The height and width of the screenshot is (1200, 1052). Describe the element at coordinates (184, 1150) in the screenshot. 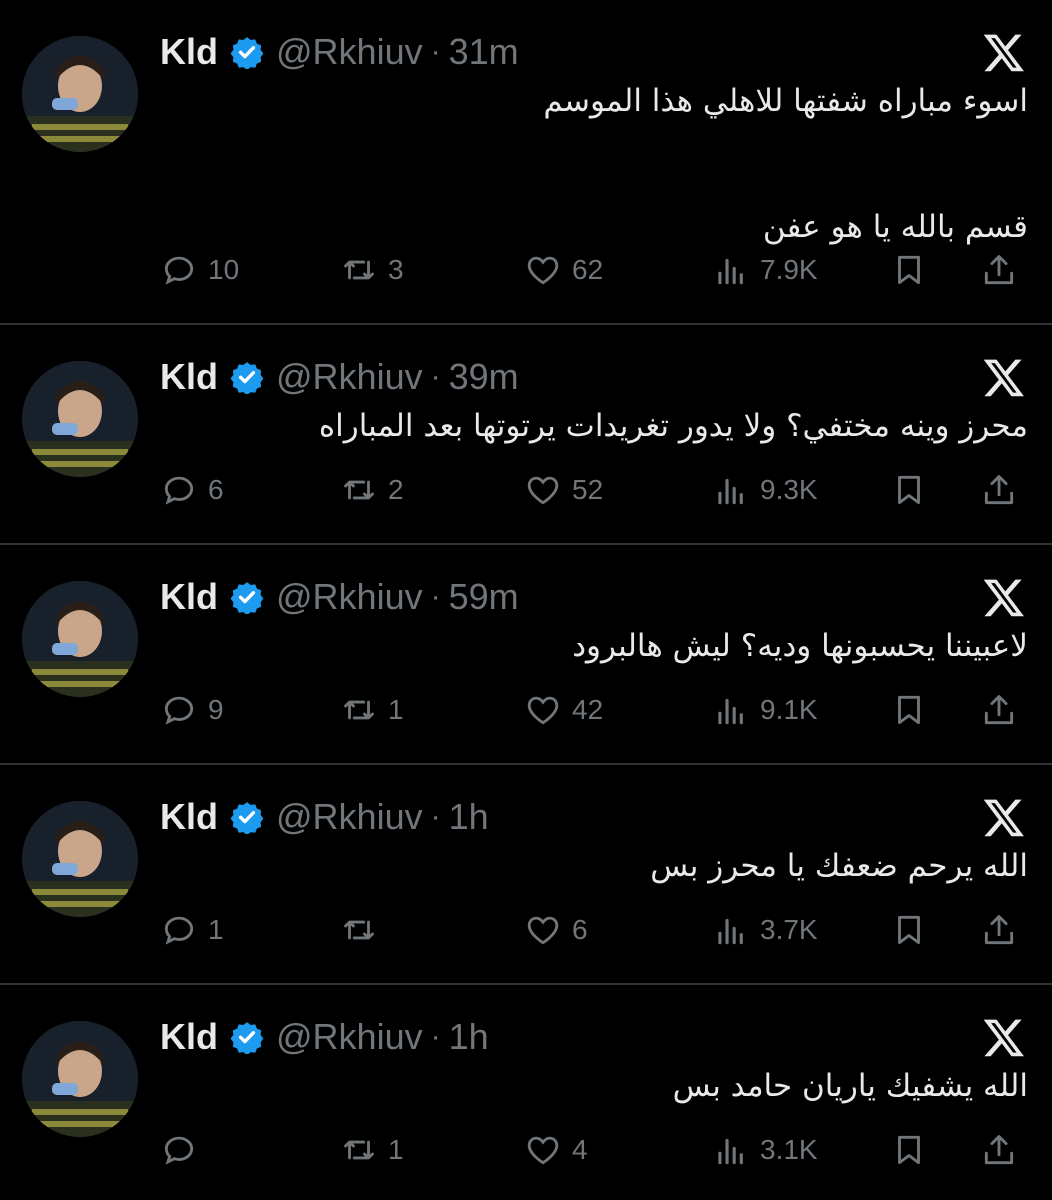

I see `reply-button` at that location.